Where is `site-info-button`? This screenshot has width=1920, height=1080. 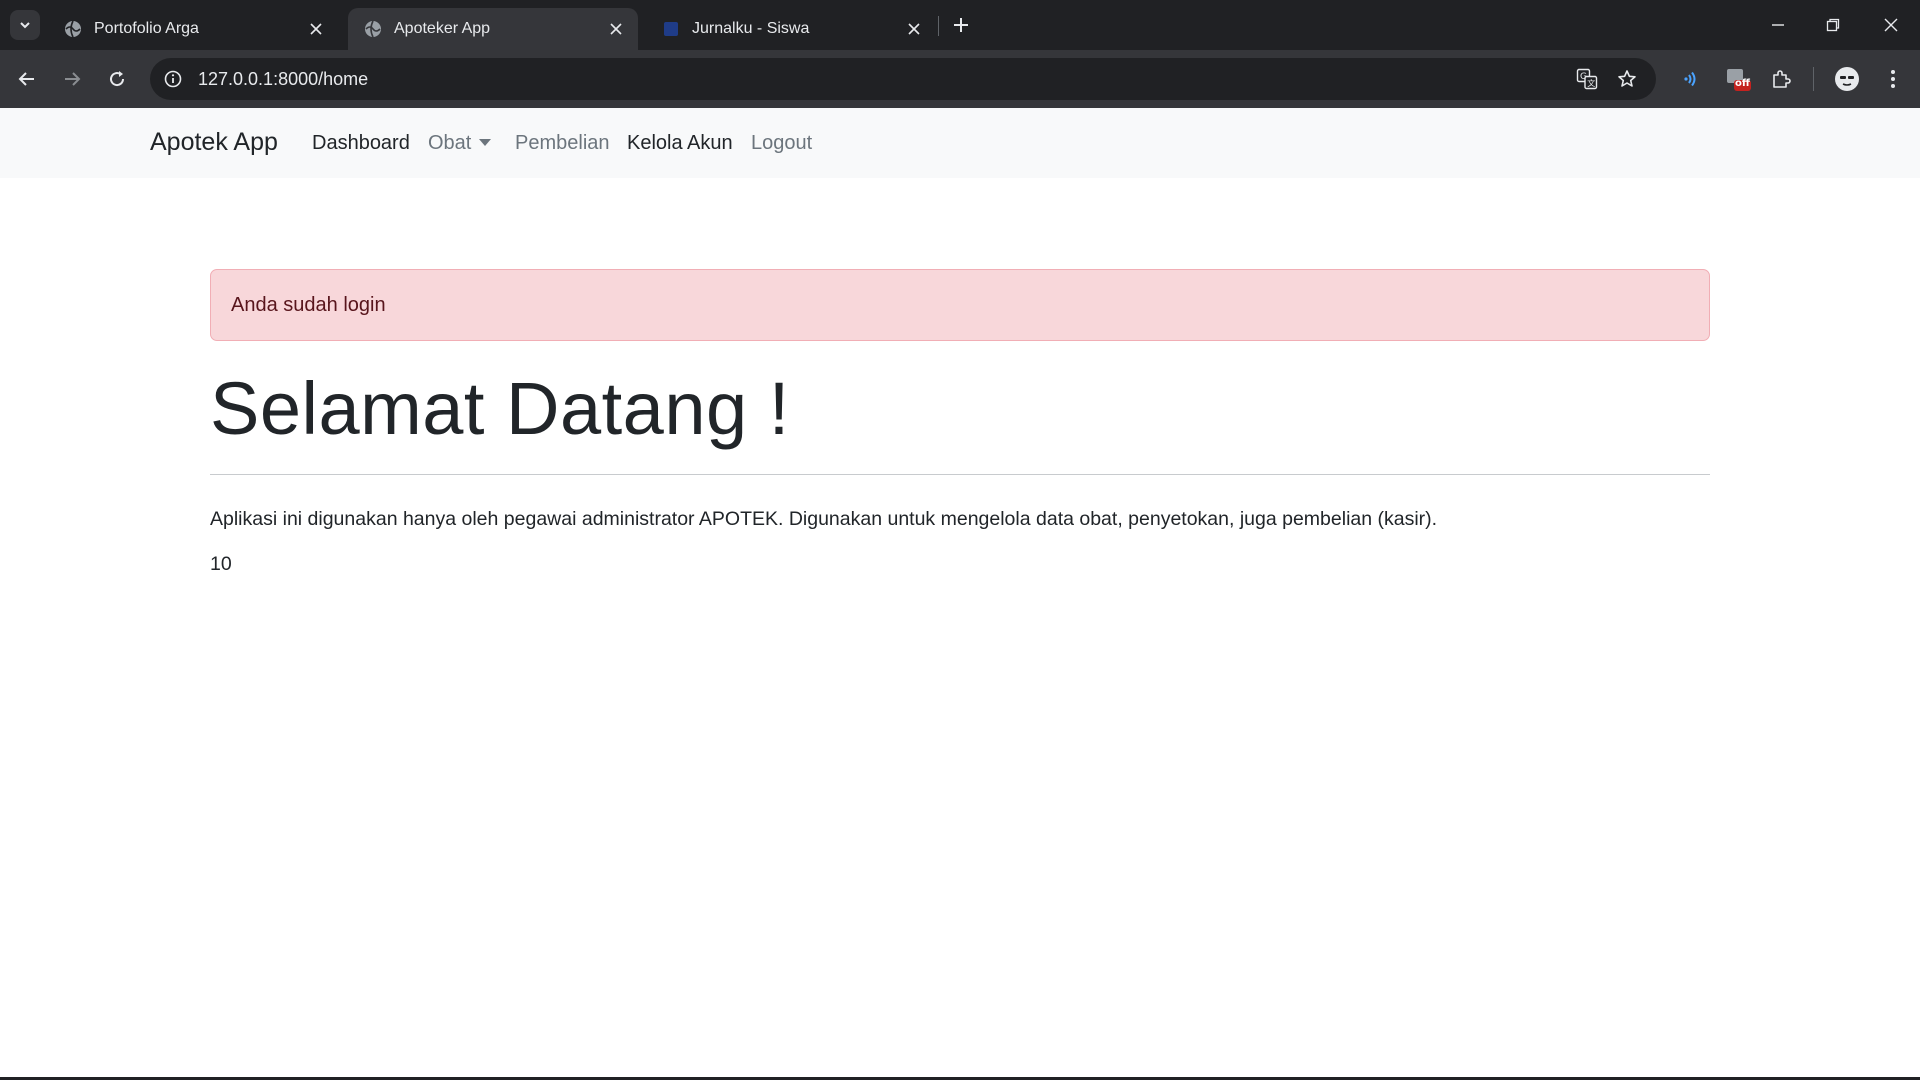
site-info-button is located at coordinates (173, 79).